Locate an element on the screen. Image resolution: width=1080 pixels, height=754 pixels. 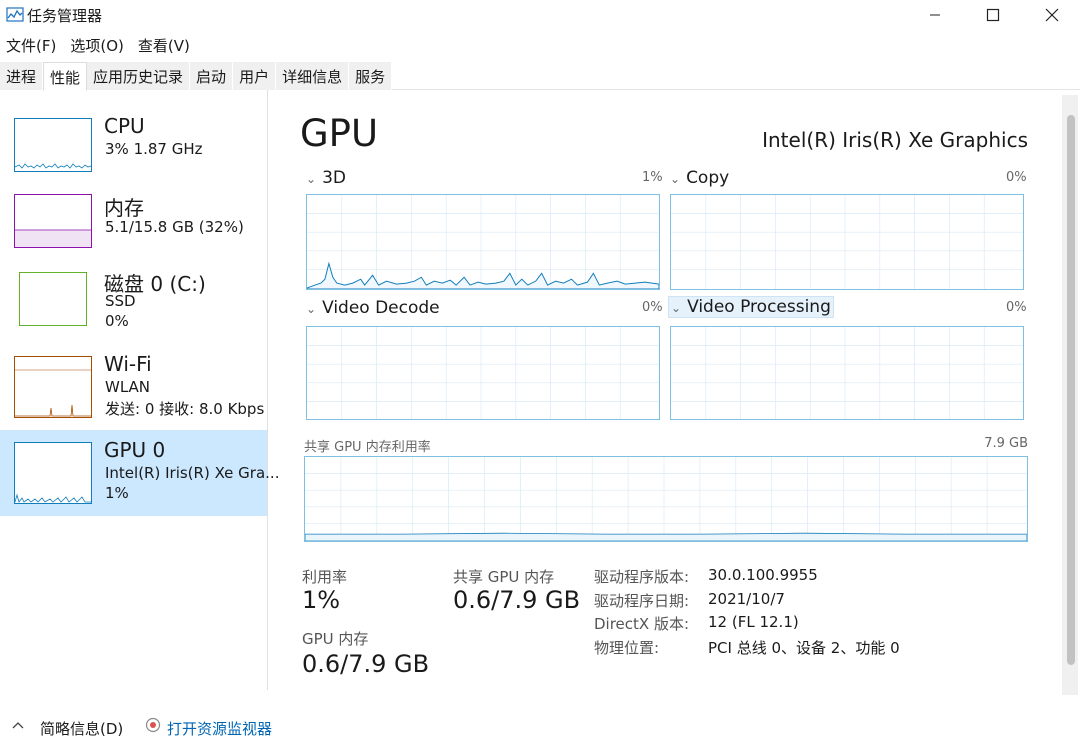
wifi-thumbnail-graph is located at coordinates (53, 387).